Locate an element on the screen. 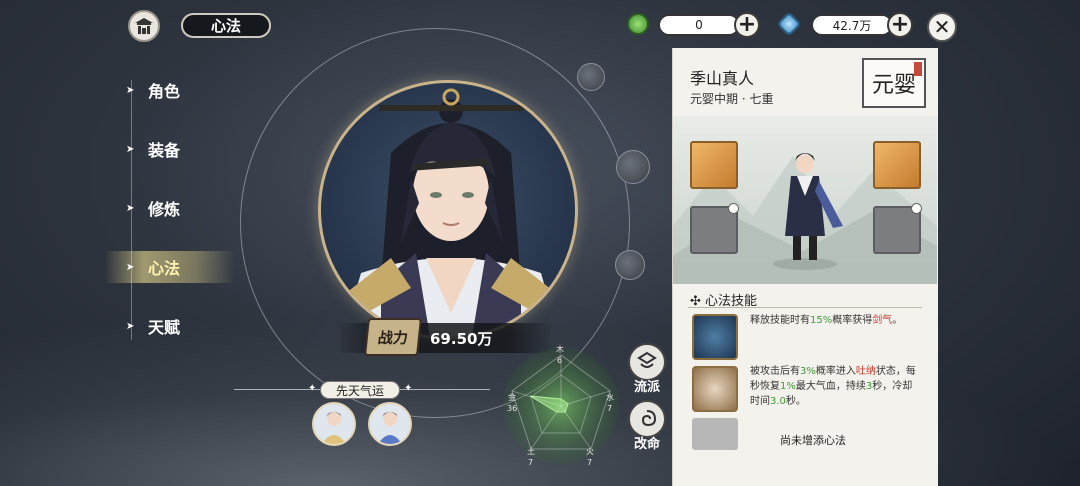 The width and height of the screenshot is (1080, 486). nav-item-talent: ➤ 天赋 is located at coordinates (153, 326).